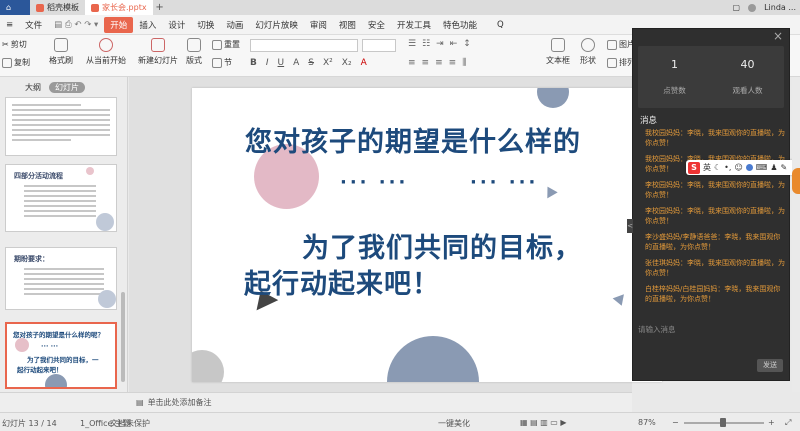  What do you see at coordinates (234, 25) in the screenshot?
I see `menu-animation: 动画` at bounding box center [234, 25].